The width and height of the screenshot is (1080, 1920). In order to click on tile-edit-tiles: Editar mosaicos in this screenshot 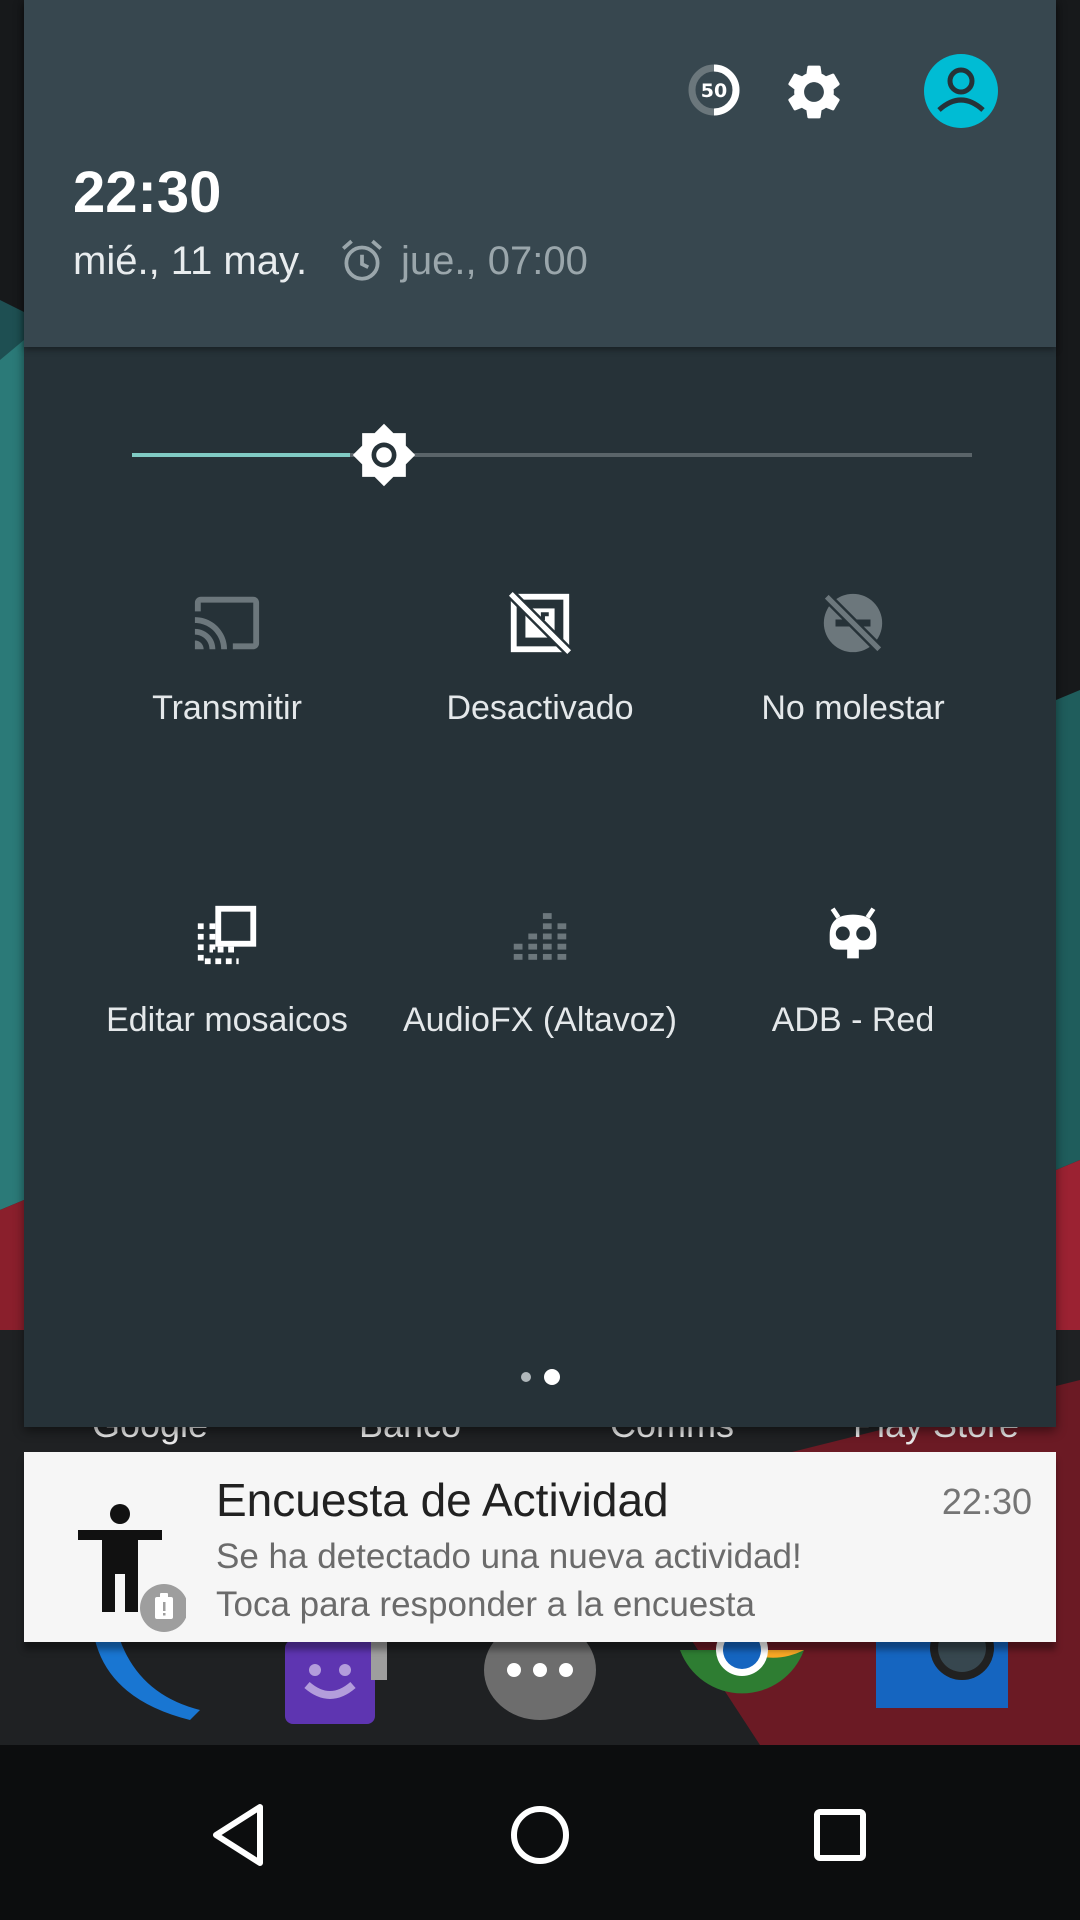, I will do `click(227, 1010)`.